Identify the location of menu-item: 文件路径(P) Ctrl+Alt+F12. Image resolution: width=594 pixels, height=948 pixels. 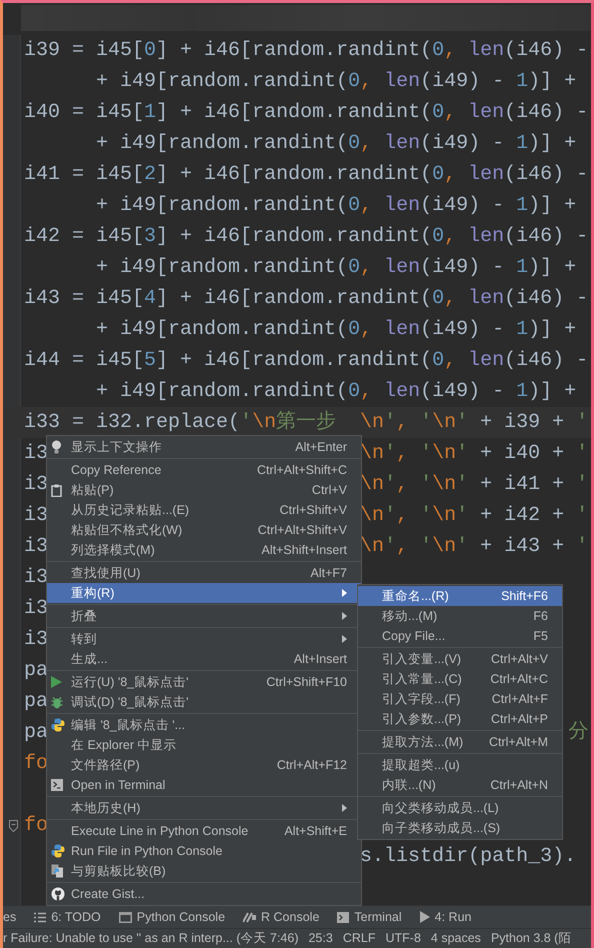
(204, 765).